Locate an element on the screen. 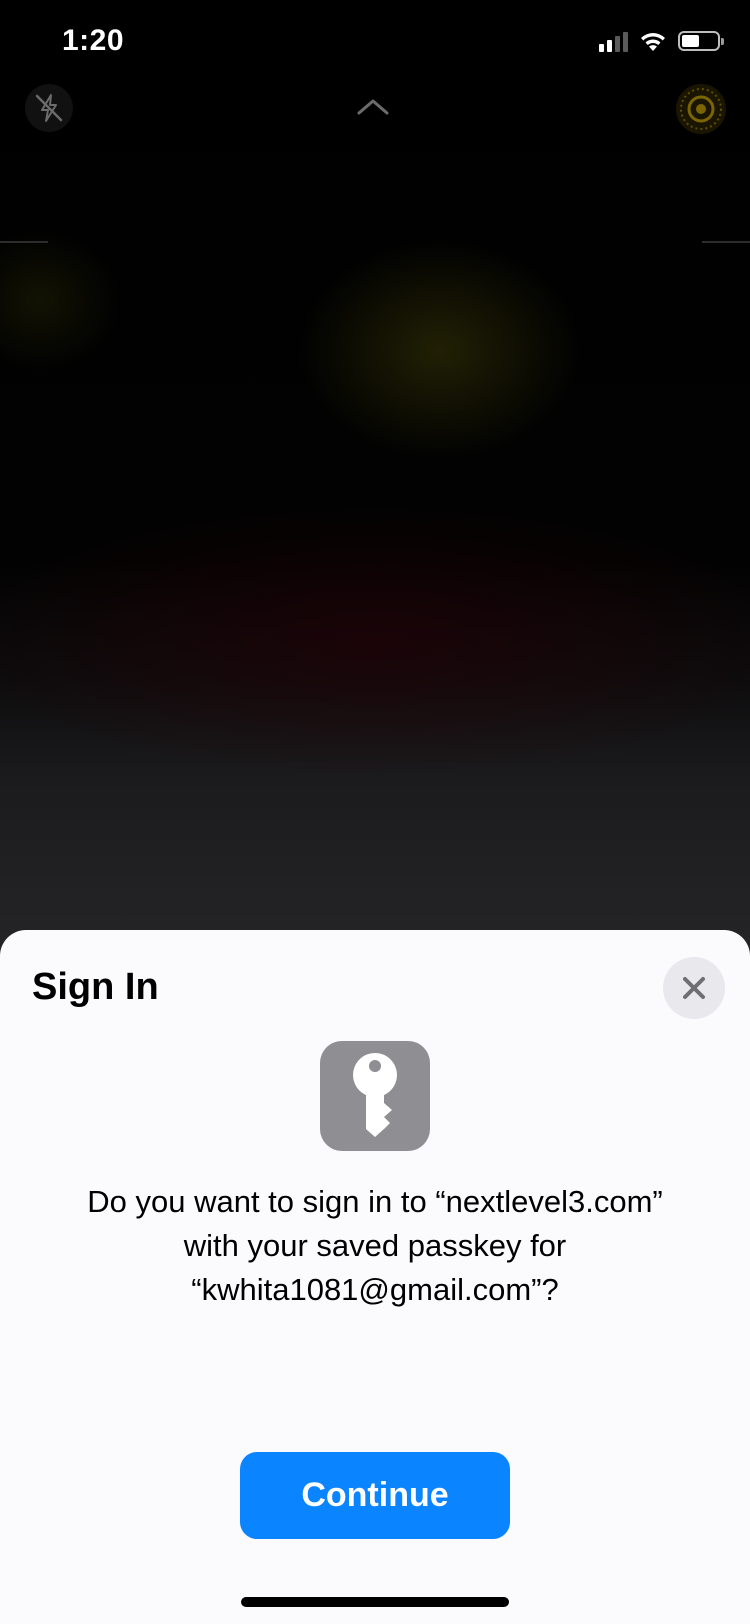 The image size is (750, 1624). prompt-line: “kwhita1081@gmail.com”? is located at coordinates (375, 1289).